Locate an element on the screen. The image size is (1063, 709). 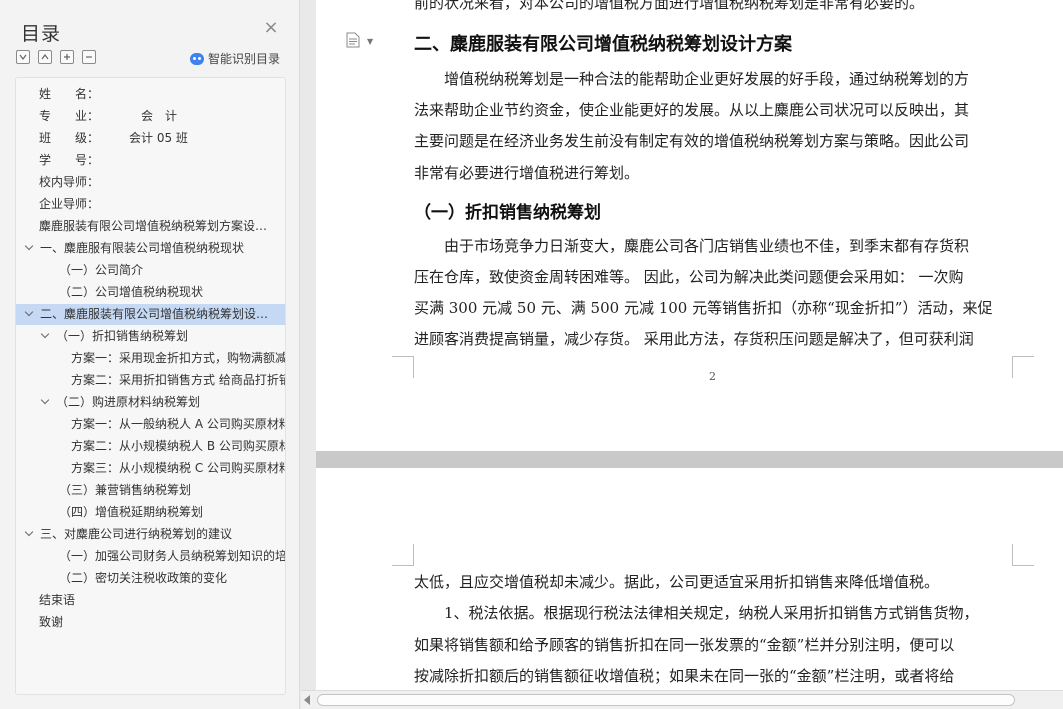
toc-item: （二）公司增值税纳税现状 is located at coordinates (150, 292).